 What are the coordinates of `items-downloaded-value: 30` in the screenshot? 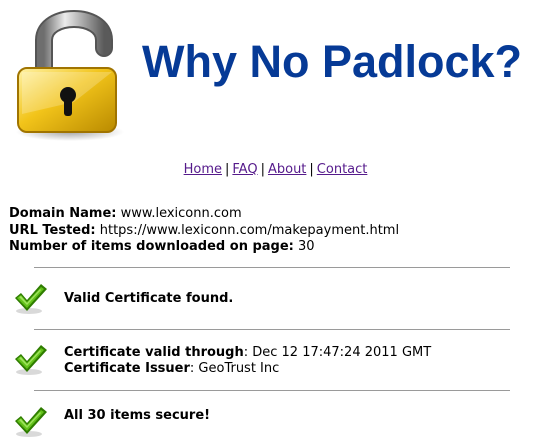 It's located at (306, 246).